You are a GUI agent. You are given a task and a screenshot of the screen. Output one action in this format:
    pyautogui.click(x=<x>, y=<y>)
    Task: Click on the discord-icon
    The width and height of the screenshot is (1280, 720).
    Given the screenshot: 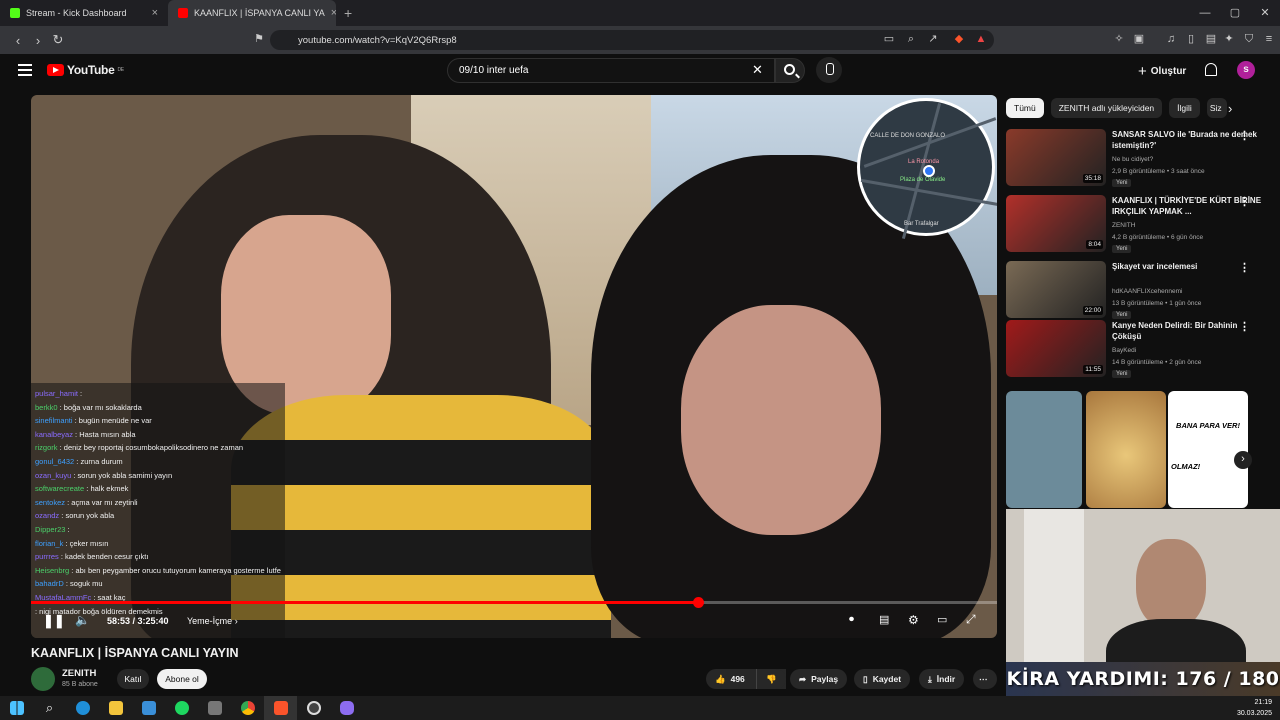 What is the action you would take?
    pyautogui.click(x=346, y=708)
    